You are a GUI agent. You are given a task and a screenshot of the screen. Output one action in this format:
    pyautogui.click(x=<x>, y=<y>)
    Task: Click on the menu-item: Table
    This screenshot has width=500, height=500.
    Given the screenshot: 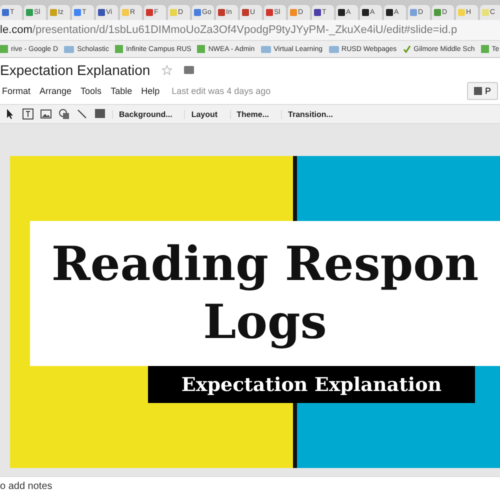 What is the action you would take?
    pyautogui.click(x=121, y=91)
    